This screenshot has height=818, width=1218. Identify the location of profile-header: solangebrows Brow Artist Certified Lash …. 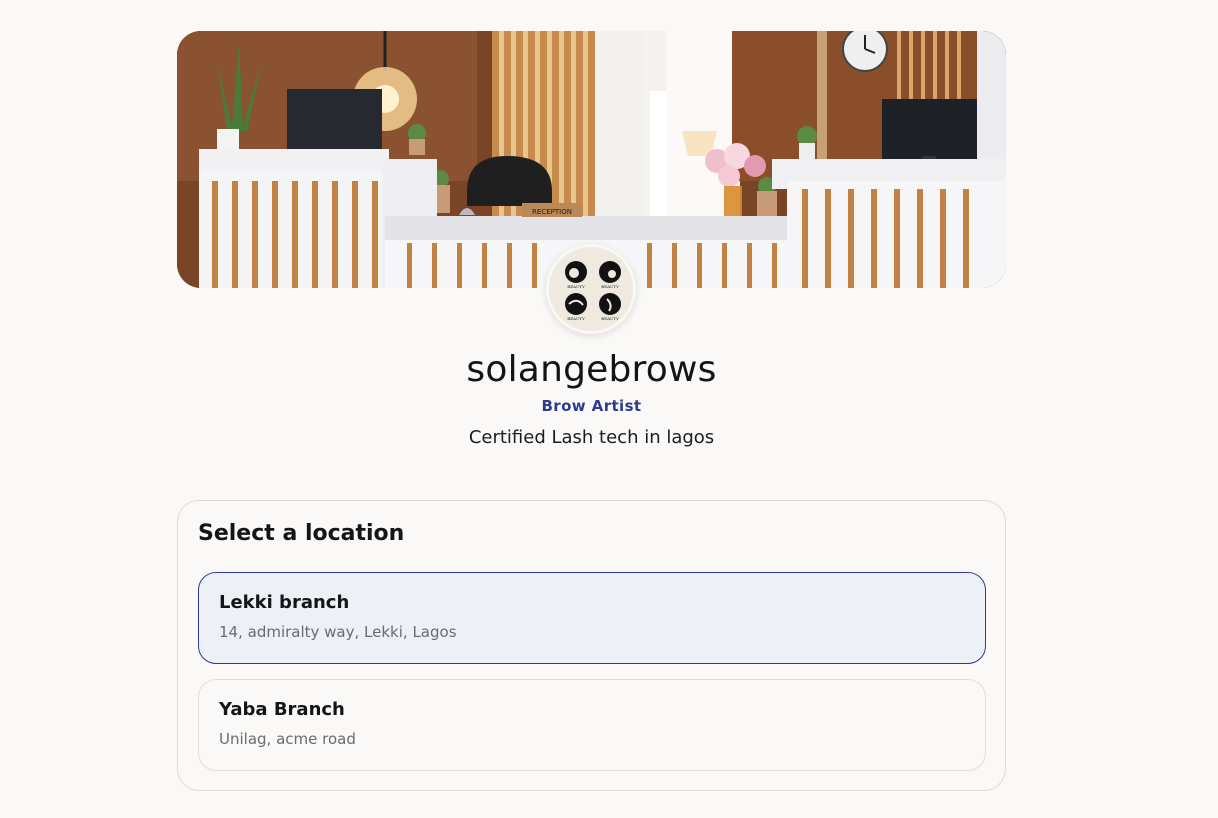
(591, 397).